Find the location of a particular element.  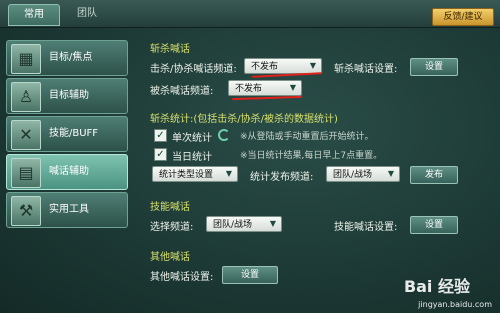

single-stat-note: ※从登陆或手动重置后开始统计。 is located at coordinates (307, 137).